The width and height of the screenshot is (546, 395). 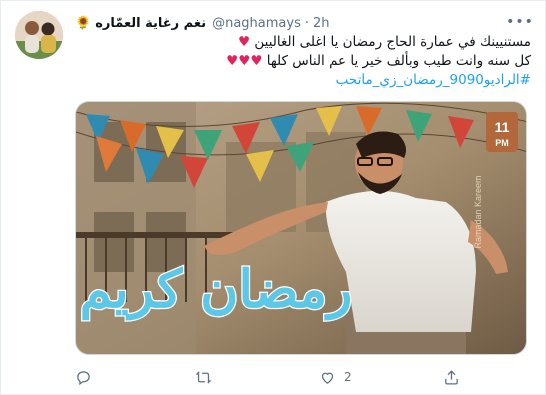 I want to click on tweet-header: 🌻 نغم رغاية العمّاره @naghamays · 2h, so click(x=202, y=23).